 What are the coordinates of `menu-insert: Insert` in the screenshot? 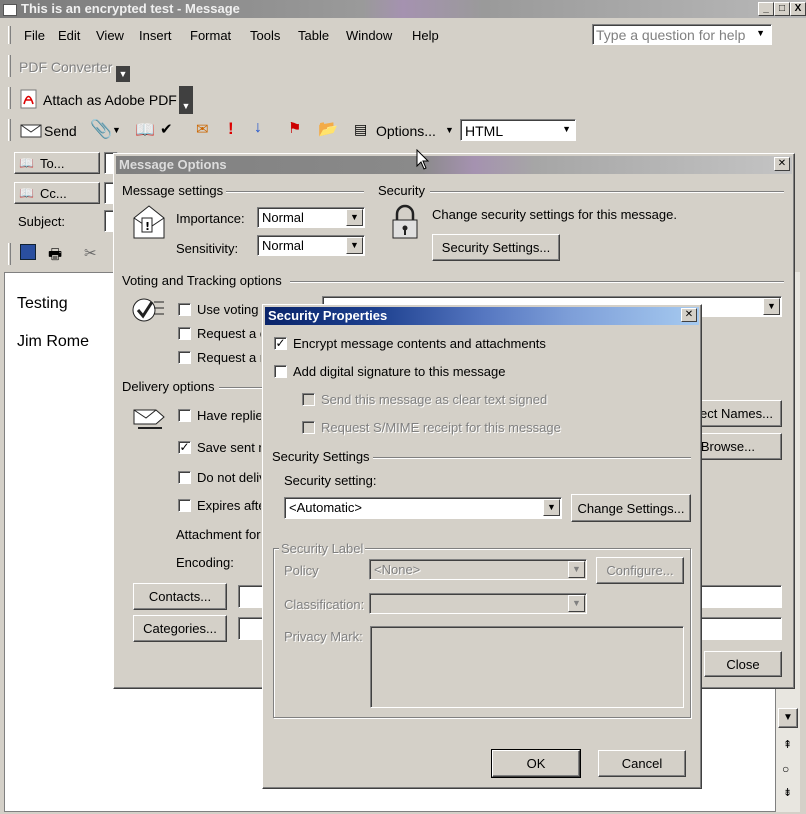 It's located at (155, 35).